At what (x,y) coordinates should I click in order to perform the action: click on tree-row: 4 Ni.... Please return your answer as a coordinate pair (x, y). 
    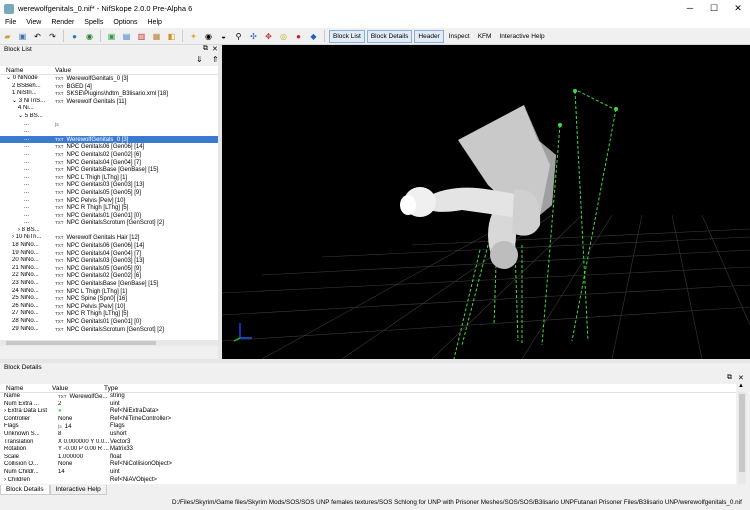
    Looking at the image, I should click on (109, 109).